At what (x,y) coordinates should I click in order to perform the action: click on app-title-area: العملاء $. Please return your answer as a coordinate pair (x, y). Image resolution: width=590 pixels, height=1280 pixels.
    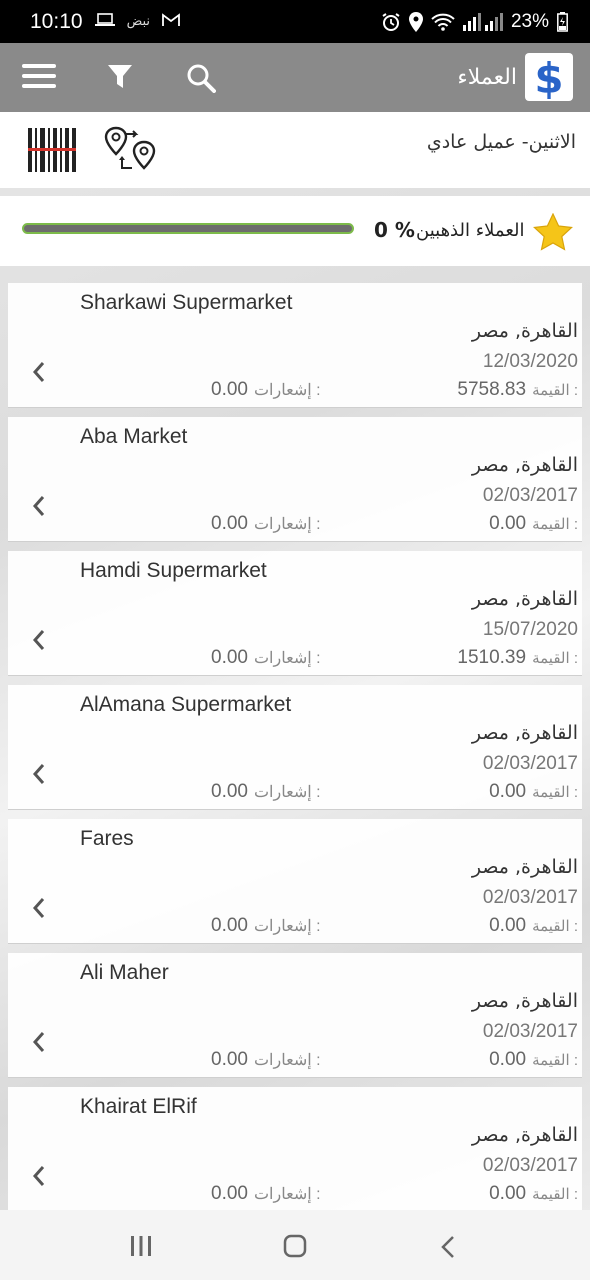
    Looking at the image, I should click on (515, 77).